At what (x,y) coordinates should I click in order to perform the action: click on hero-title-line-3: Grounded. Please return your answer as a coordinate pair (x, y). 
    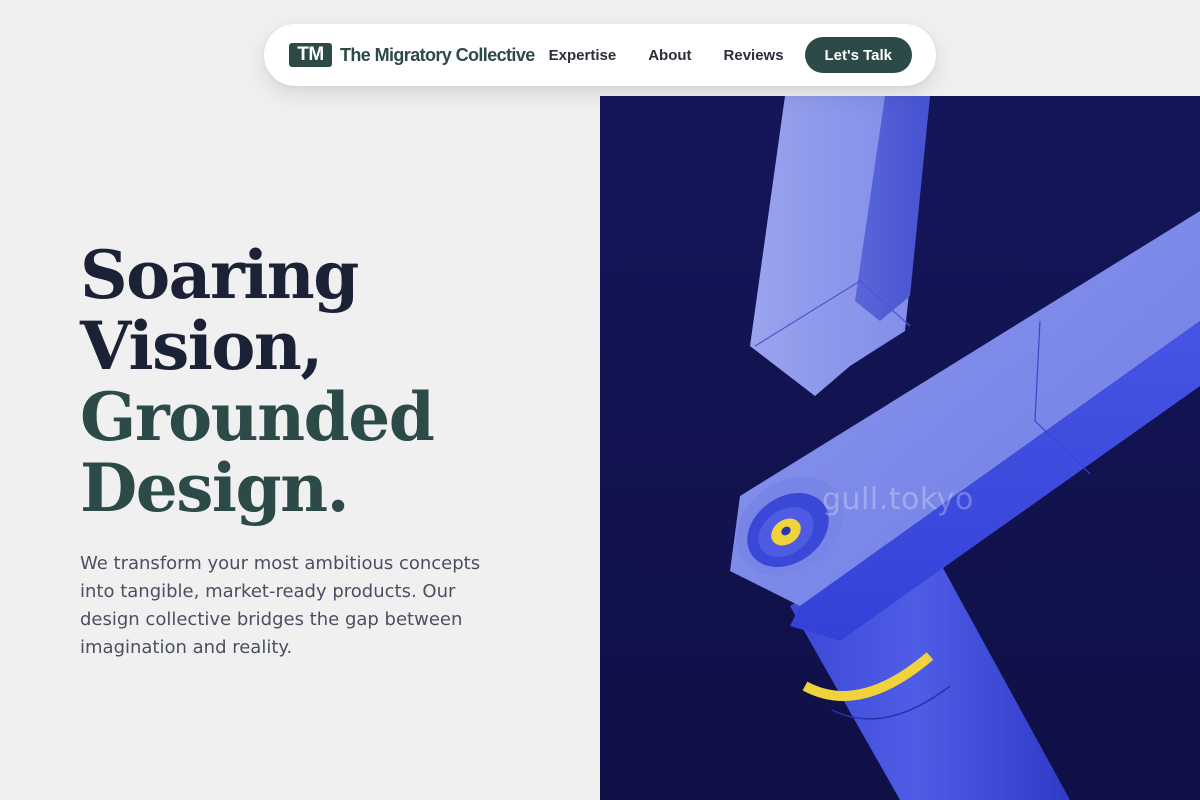
    Looking at the image, I should click on (257, 417).